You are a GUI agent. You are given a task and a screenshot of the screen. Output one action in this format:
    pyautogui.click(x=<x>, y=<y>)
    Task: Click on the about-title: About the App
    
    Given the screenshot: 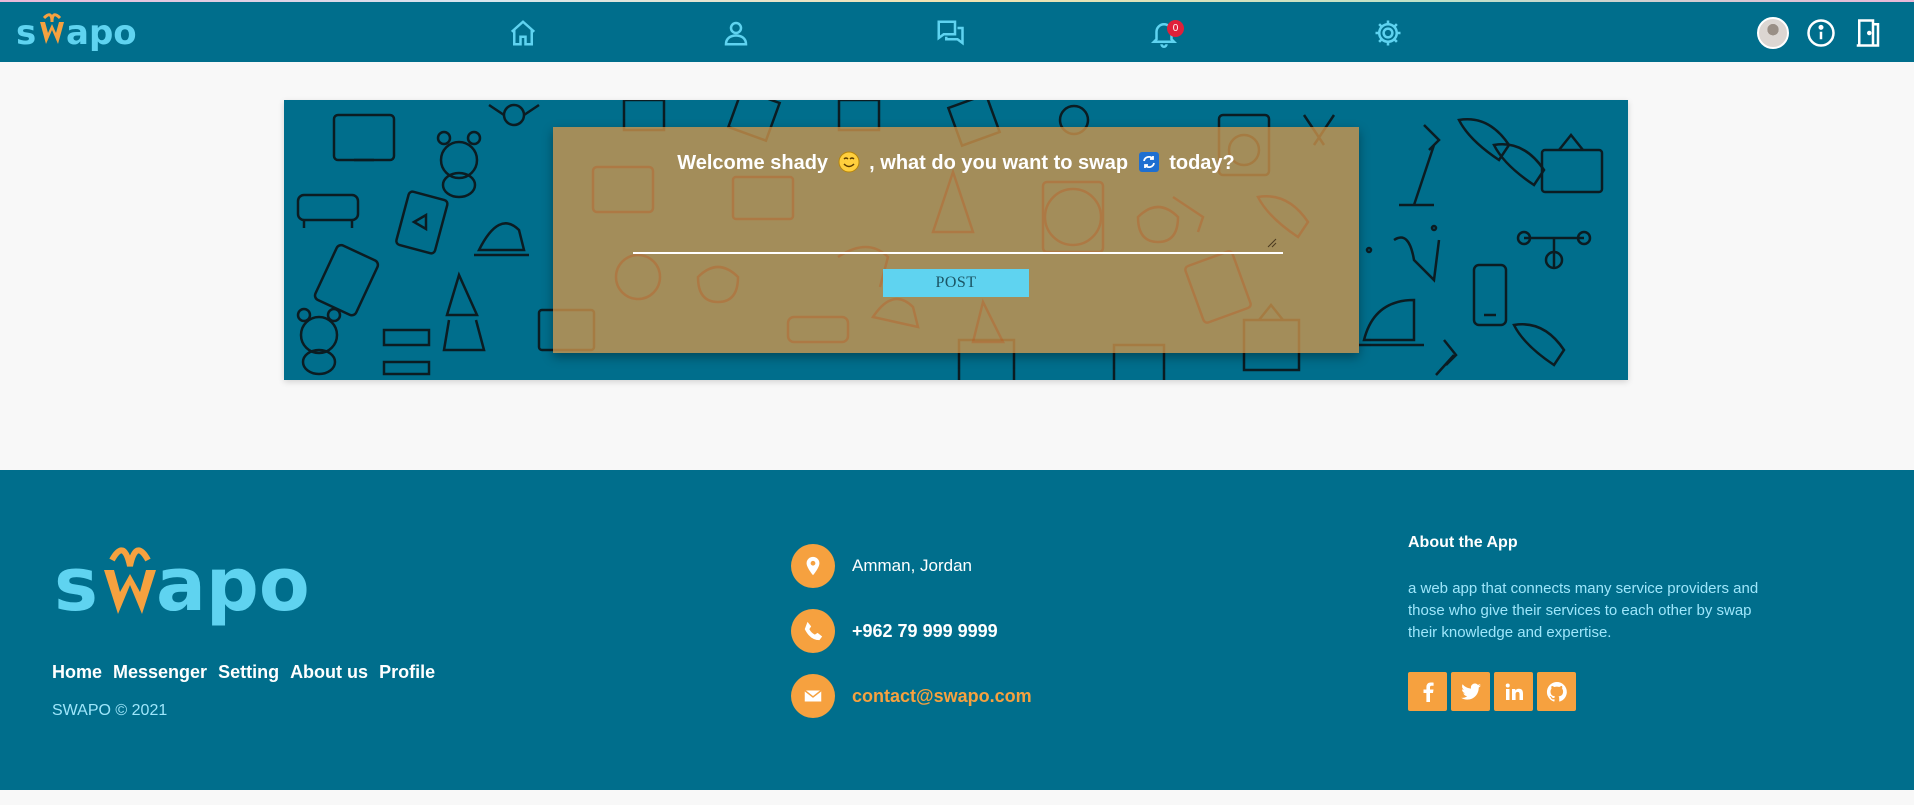 What is the action you would take?
    pyautogui.click(x=1463, y=542)
    